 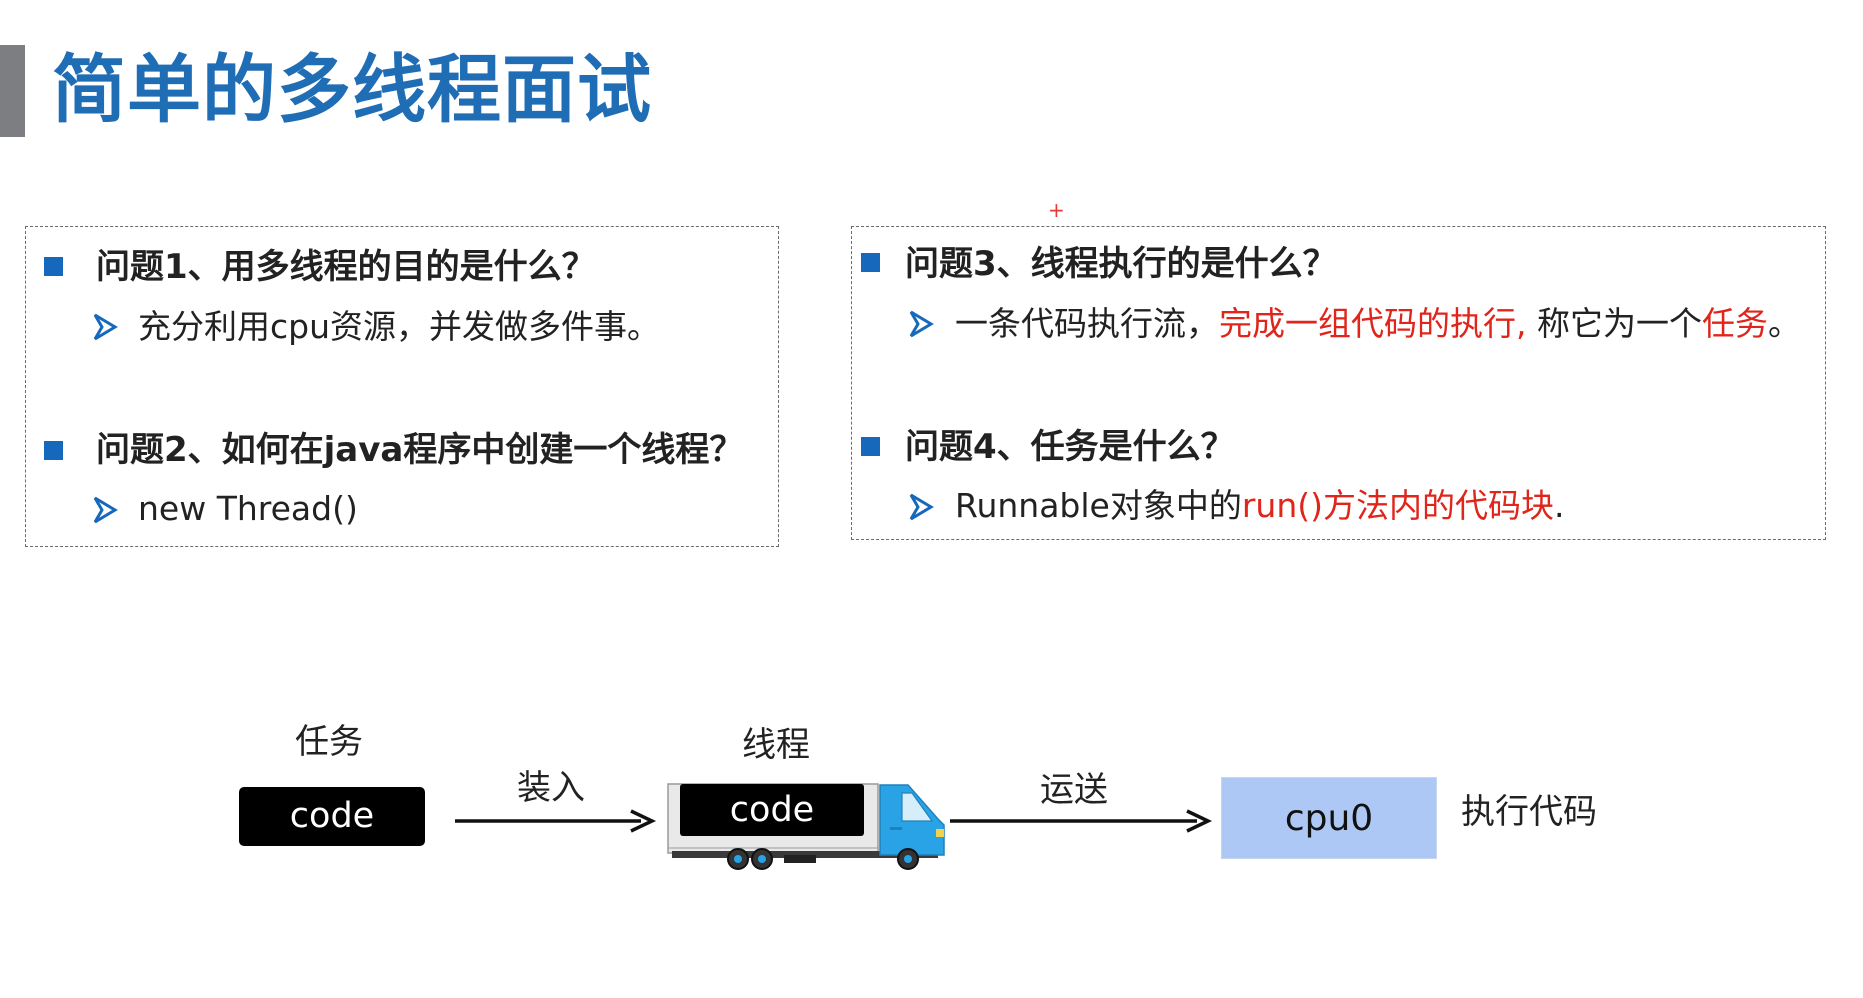 I want to click on transport-label: 运送, so click(x=1074, y=790).